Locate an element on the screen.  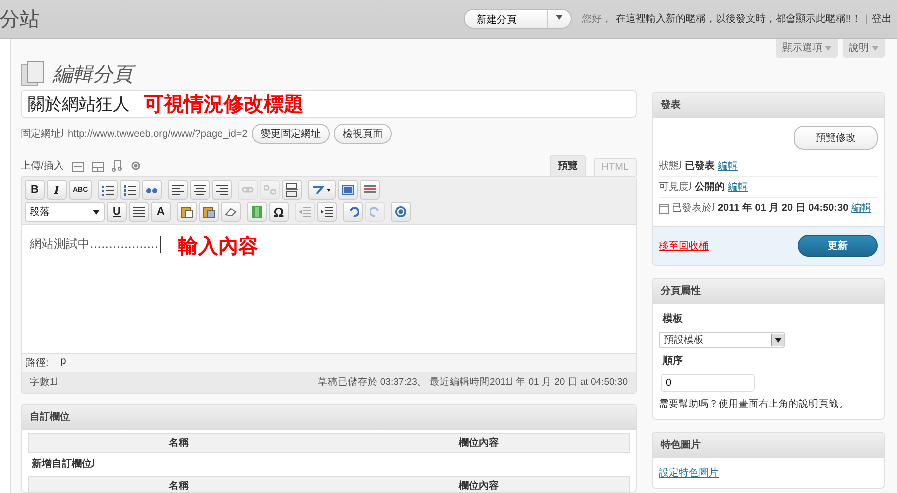
autosave-text: 草稿已儲存於 03:37:23。 最近編輯時間ﻟ2011 年 01 月 20 日 at 04:50:30 is located at coordinates (473, 383).